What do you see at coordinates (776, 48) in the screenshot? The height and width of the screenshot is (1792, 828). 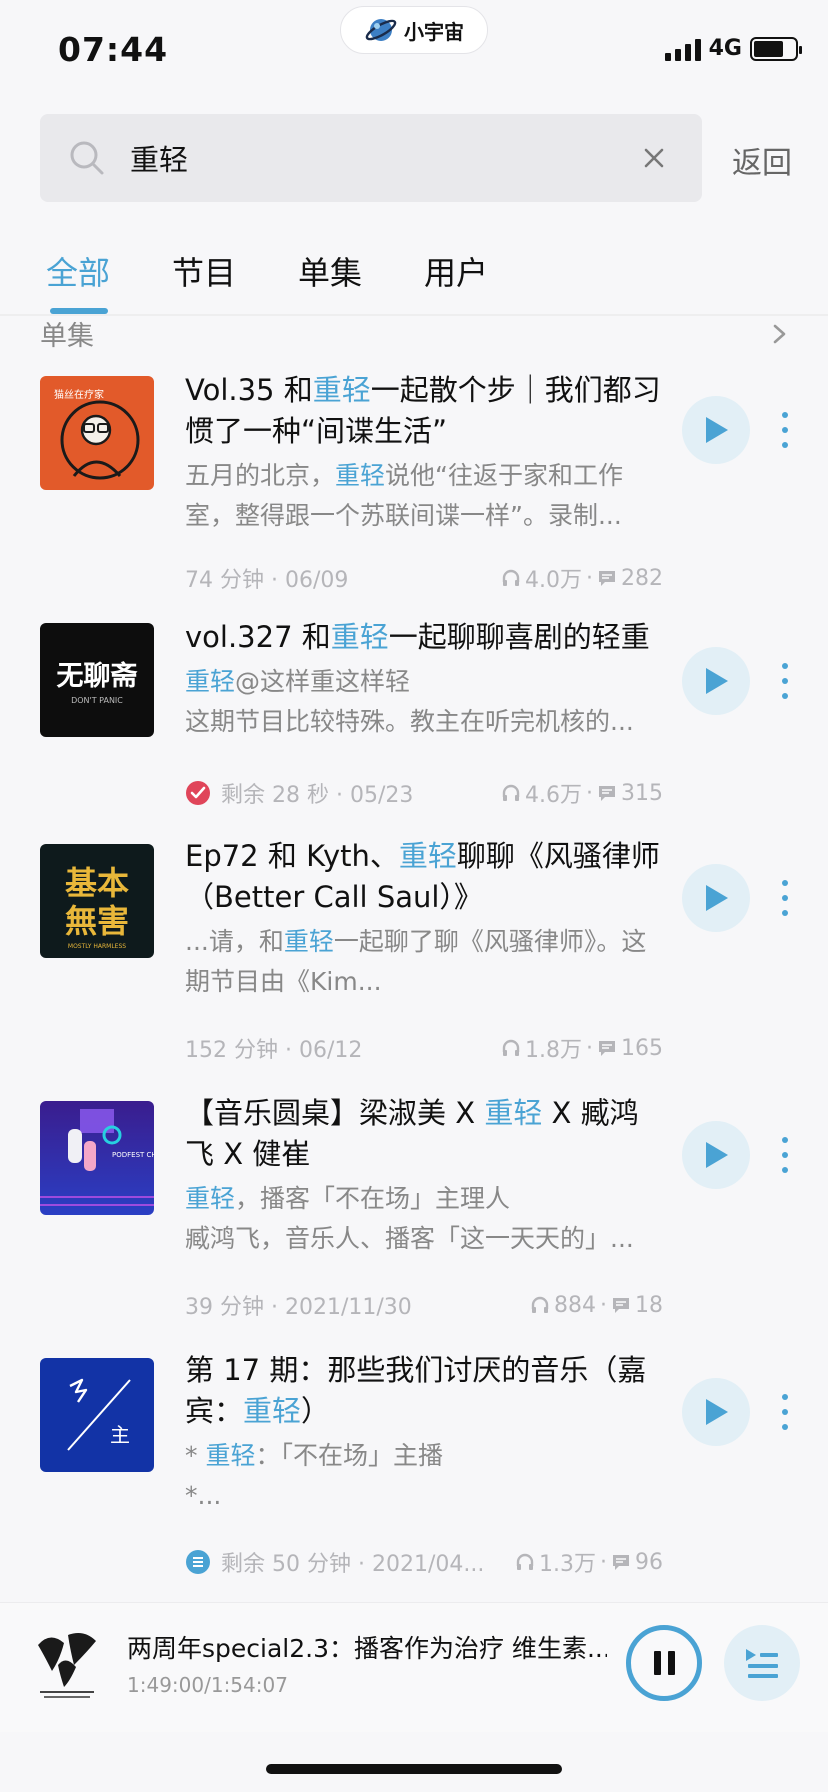 I see `battery-icon` at bounding box center [776, 48].